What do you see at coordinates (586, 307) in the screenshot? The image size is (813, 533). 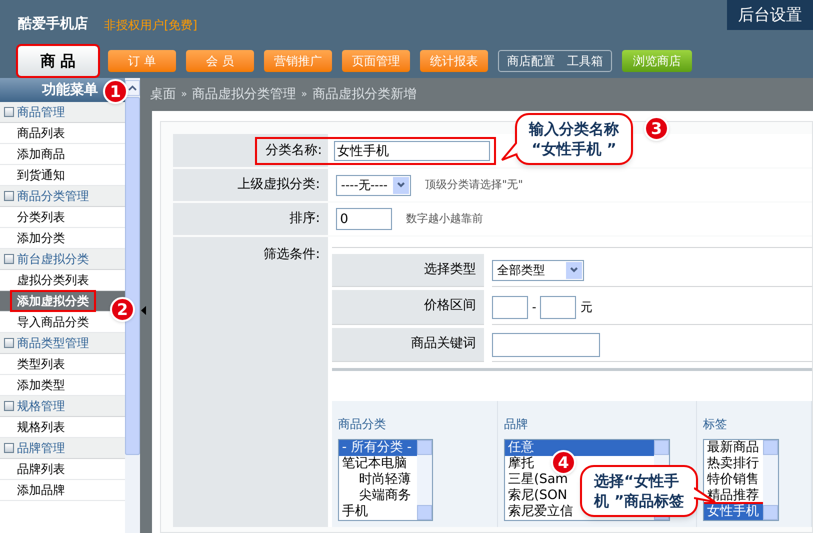 I see `unit-text: 元` at bounding box center [586, 307].